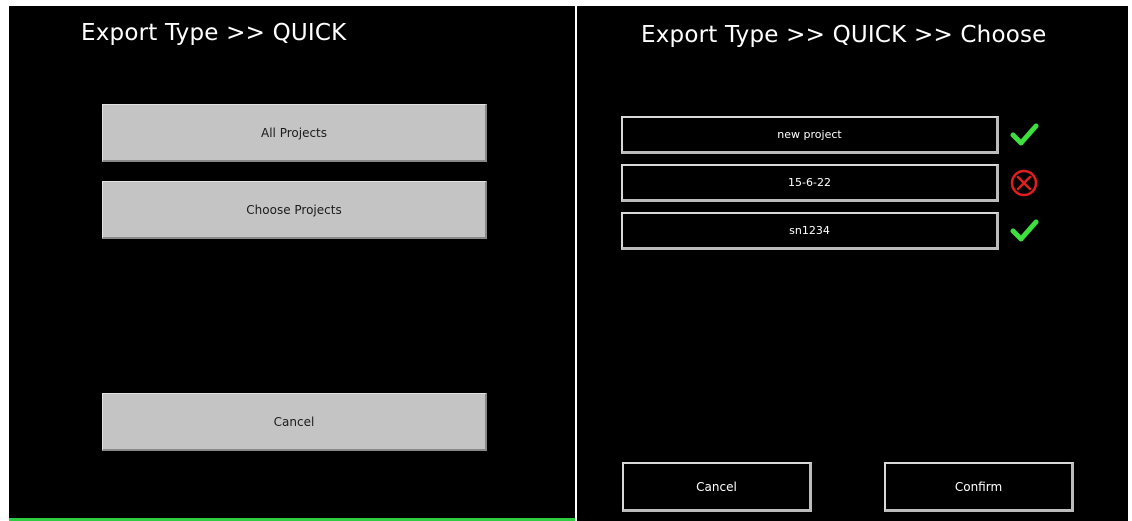 The width and height of the screenshot is (1132, 521). I want to click on project-row-15-6-22: 15-6-22, so click(810, 183).